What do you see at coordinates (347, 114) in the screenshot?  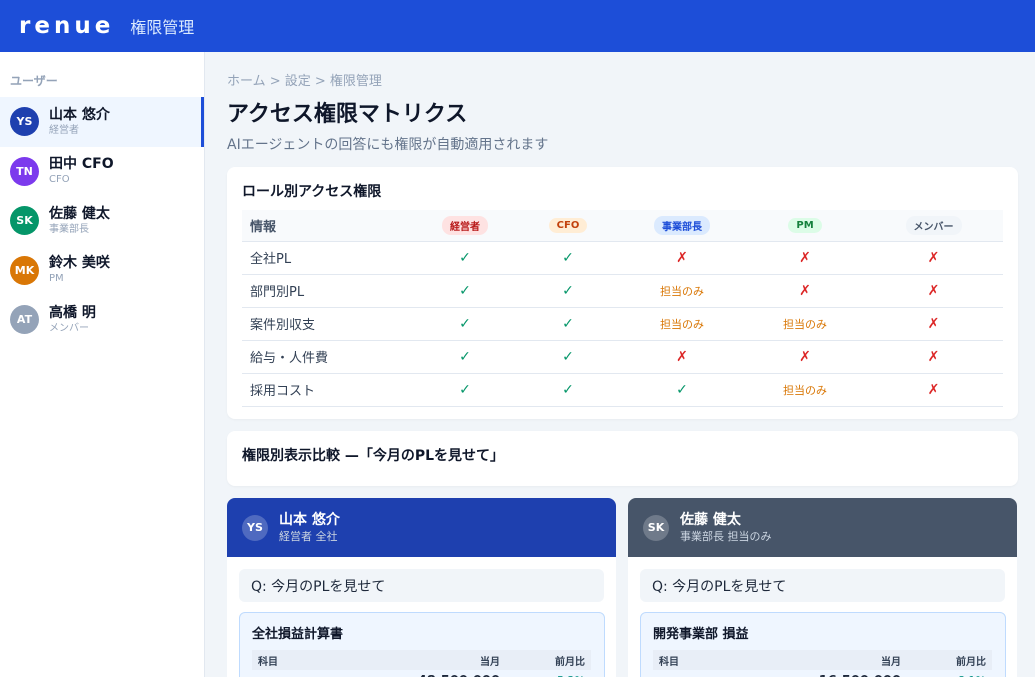 I see `page-title: アクセス権限マトリクス` at bounding box center [347, 114].